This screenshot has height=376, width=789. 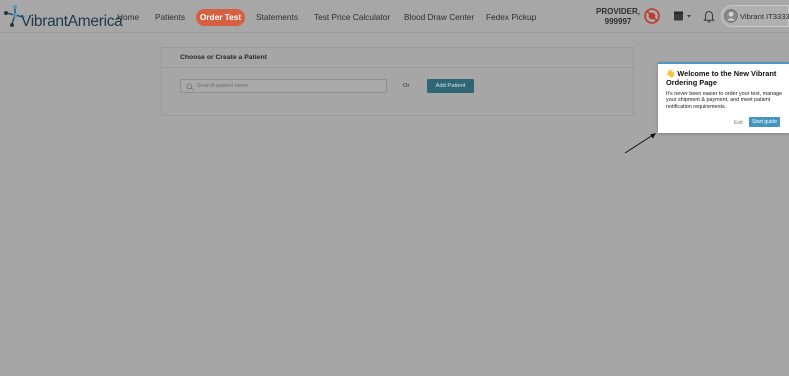 I want to click on waving-hand-icon: 👋, so click(x=671, y=73).